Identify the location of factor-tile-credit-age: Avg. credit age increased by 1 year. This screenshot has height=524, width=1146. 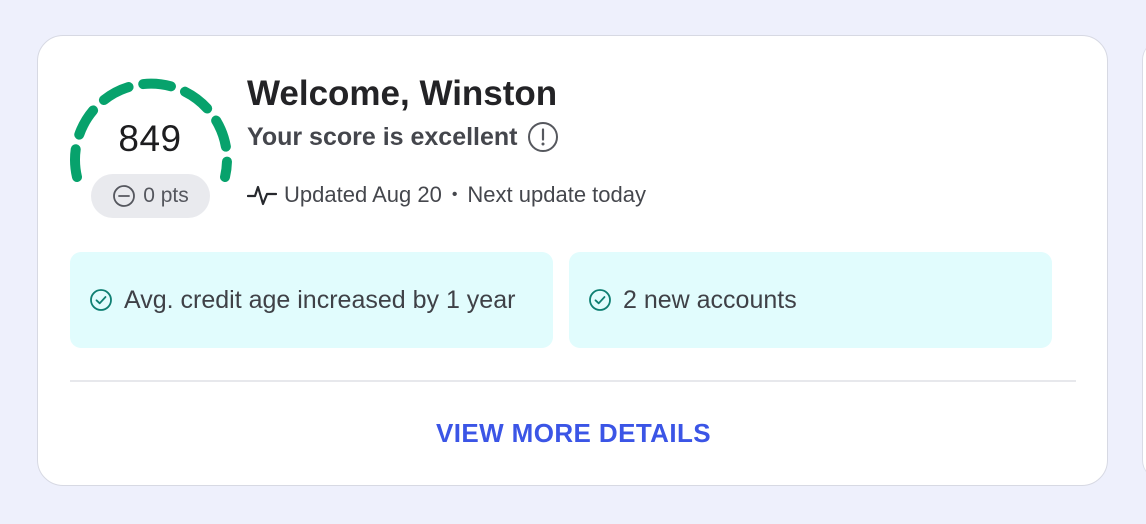
(311, 300).